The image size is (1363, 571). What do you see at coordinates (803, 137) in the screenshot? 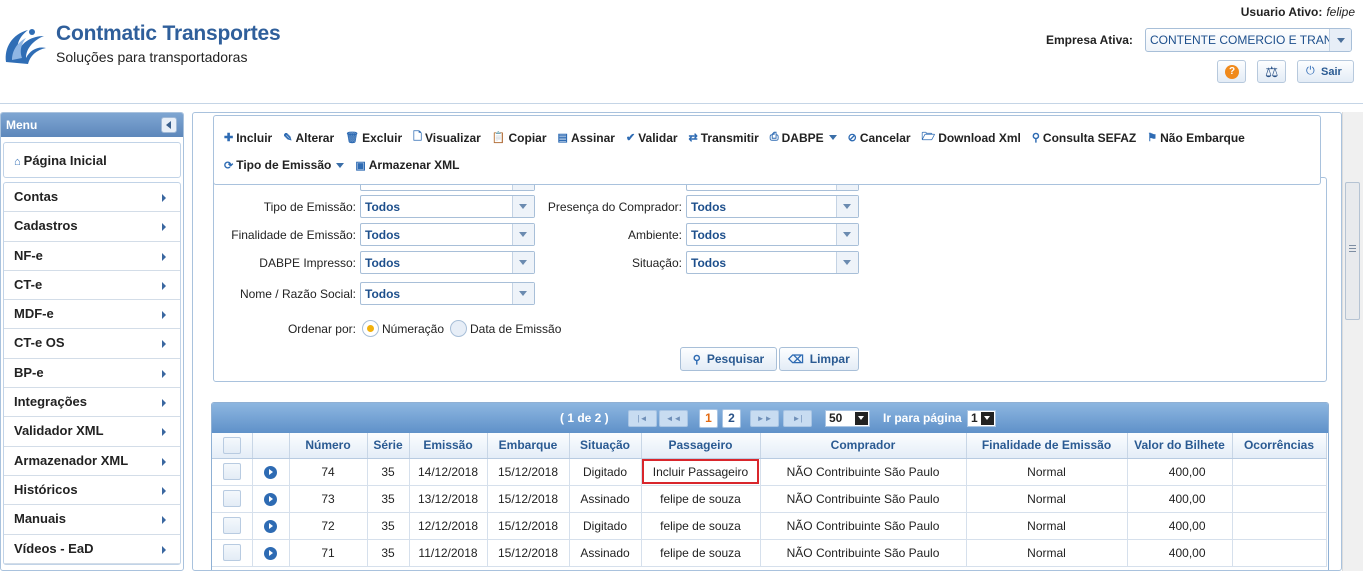
I see `dabpe-dropdown: ⎙ DABPE` at bounding box center [803, 137].